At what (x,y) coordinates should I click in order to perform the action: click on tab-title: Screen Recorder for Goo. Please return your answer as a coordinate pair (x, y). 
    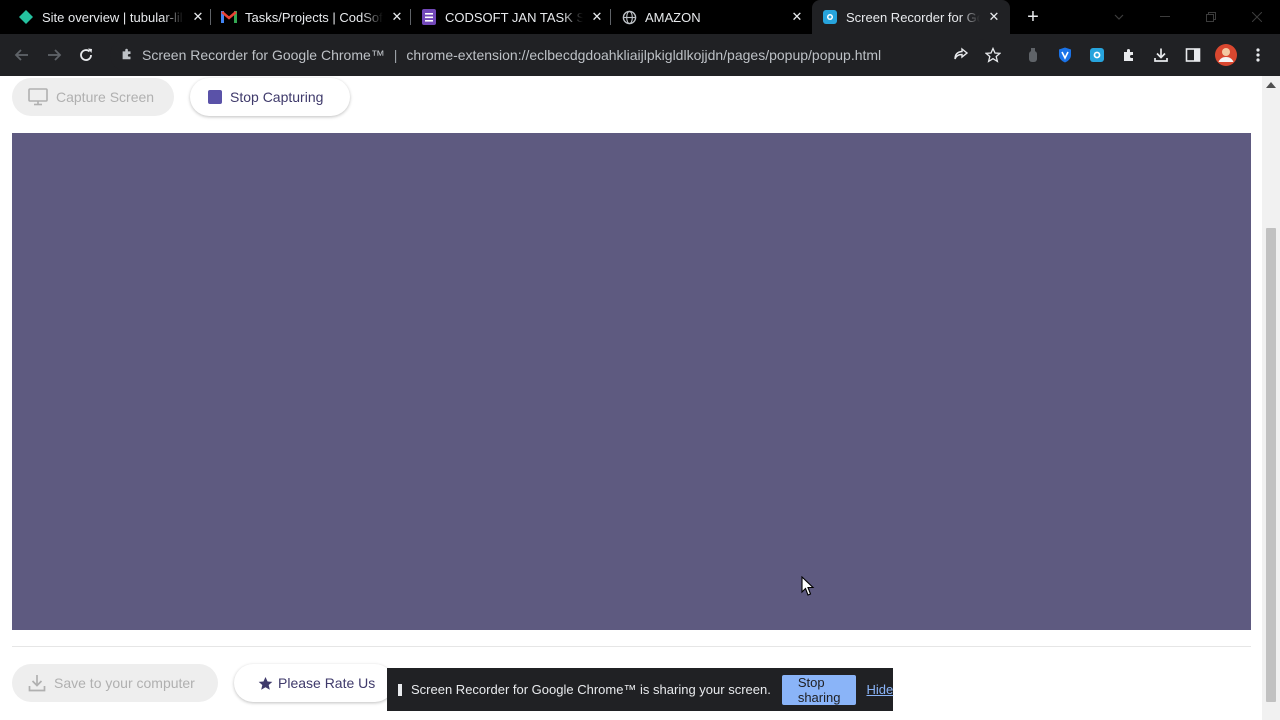
    Looking at the image, I should click on (913, 17).